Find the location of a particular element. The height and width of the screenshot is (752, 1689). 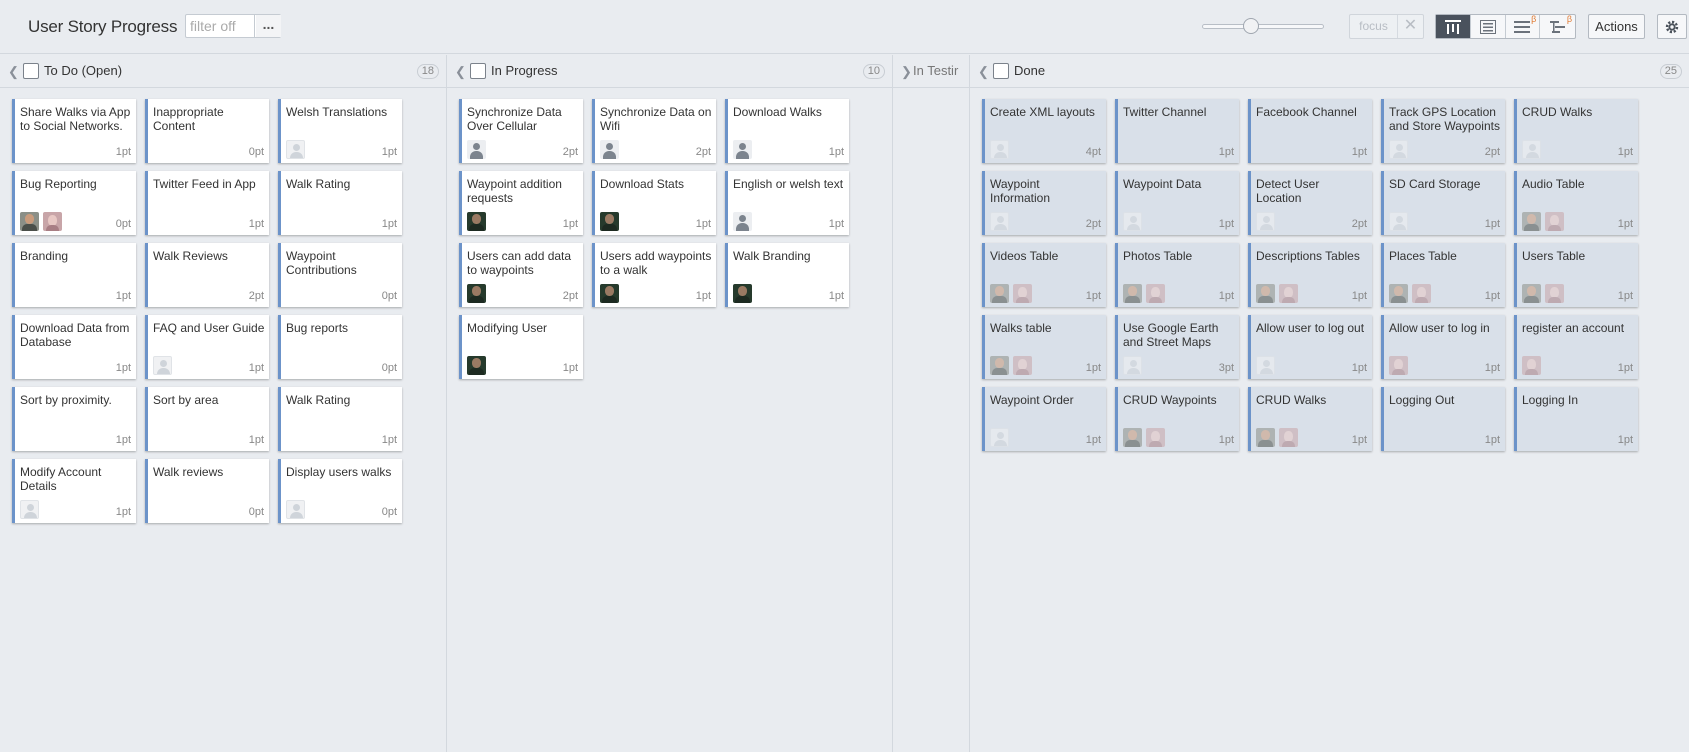

story-card: Logging Out 1pt is located at coordinates (1443, 419).